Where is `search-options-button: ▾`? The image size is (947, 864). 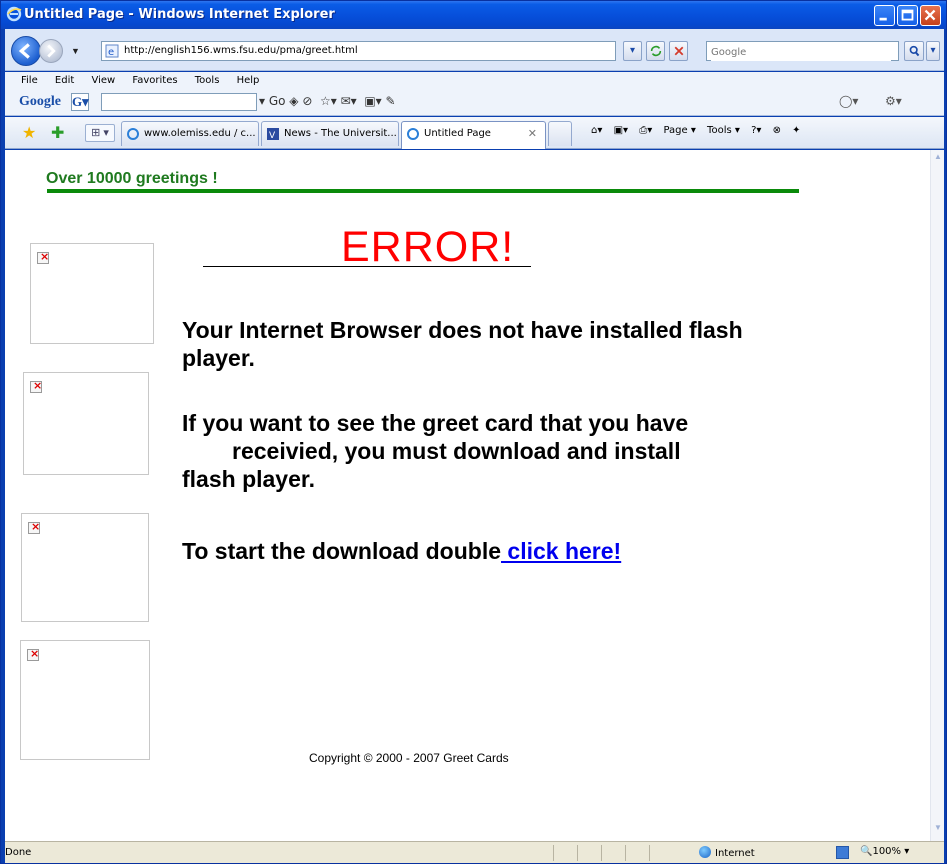
search-options-button: ▾ is located at coordinates (933, 51).